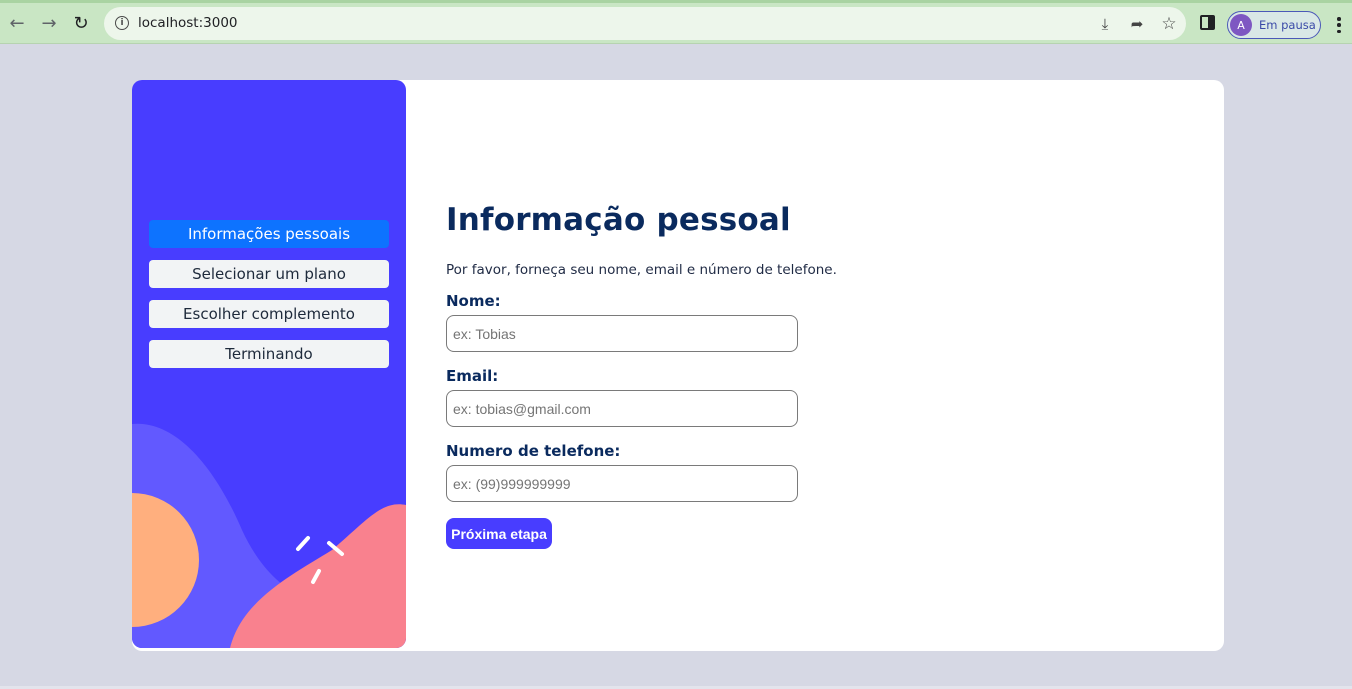  I want to click on info-icon: i, so click(122, 23).